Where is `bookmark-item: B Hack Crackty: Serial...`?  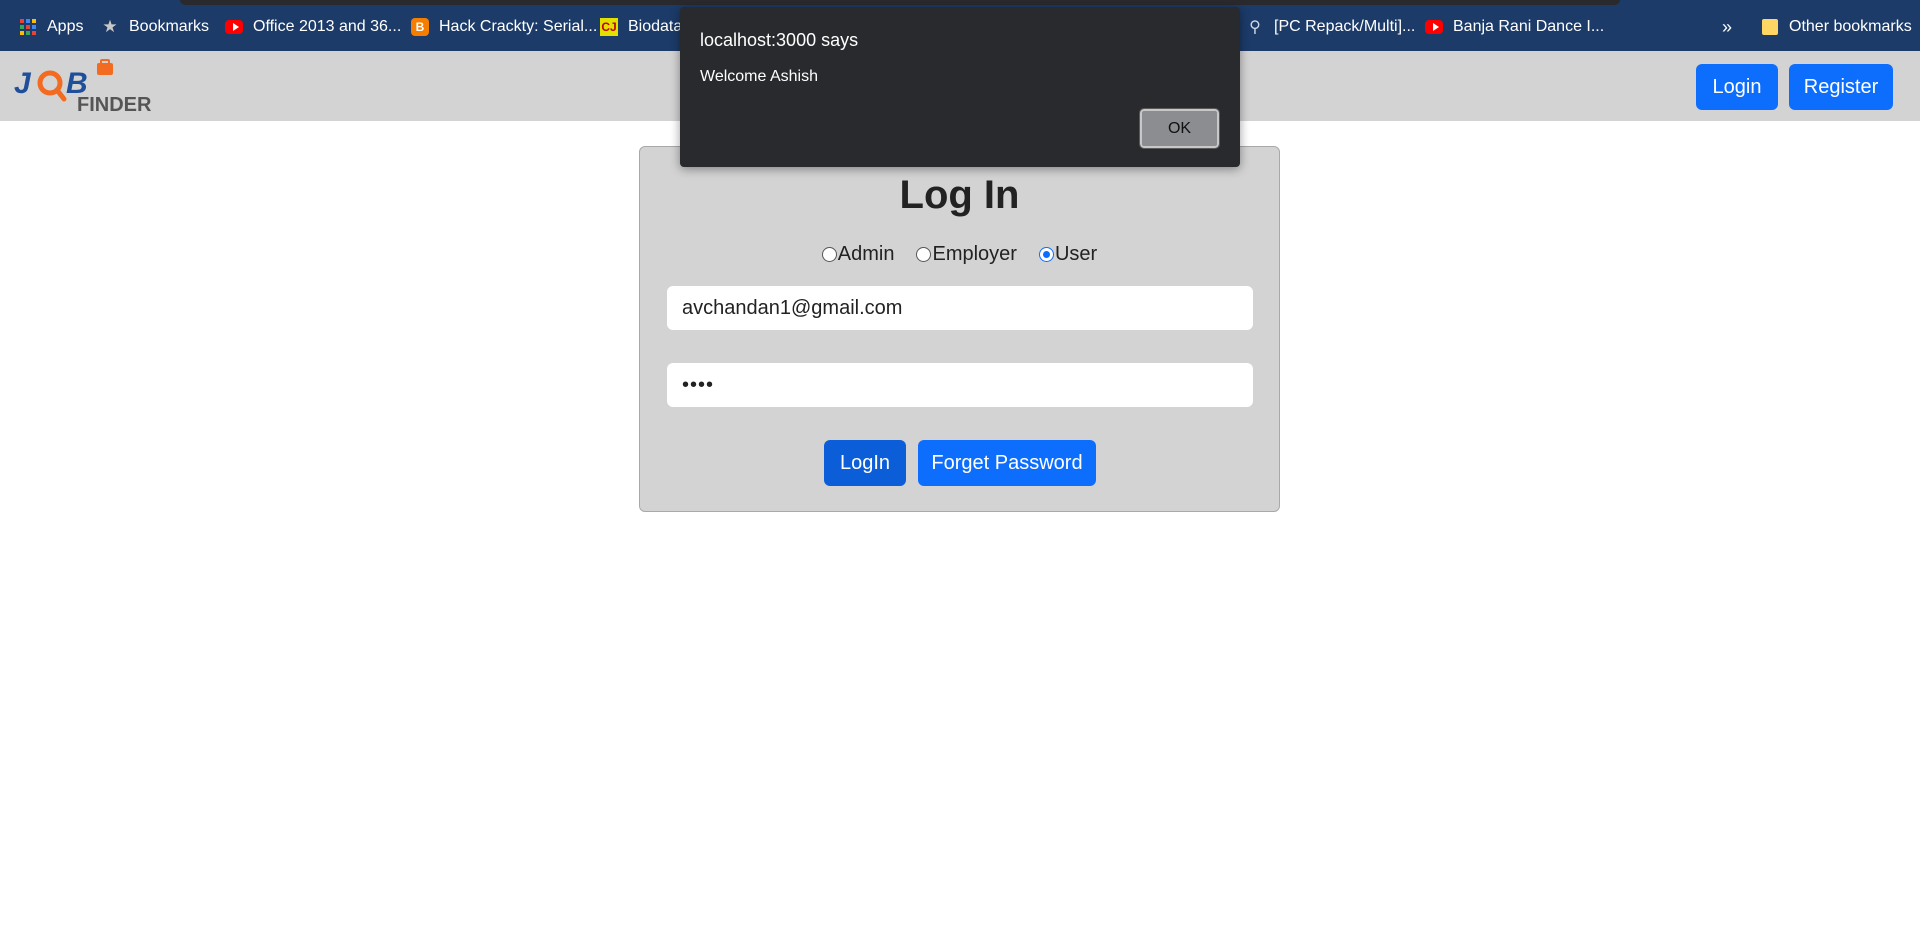 bookmark-item: B Hack Crackty: Serial... is located at coordinates (504, 27).